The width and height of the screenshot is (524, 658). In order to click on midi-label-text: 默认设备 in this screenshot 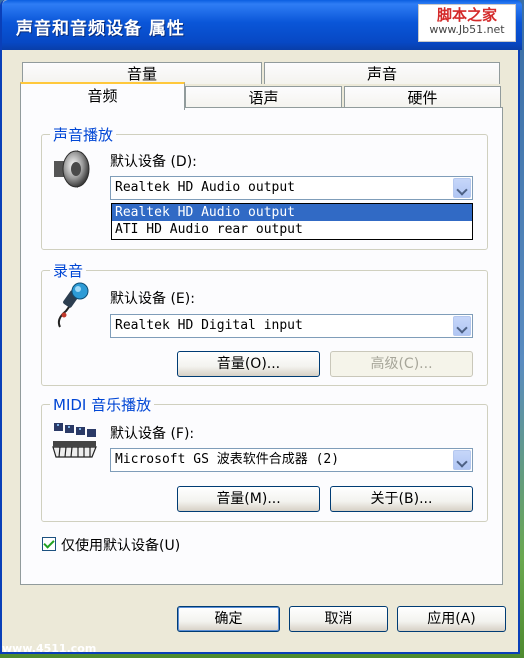, I will do `click(138, 434)`.